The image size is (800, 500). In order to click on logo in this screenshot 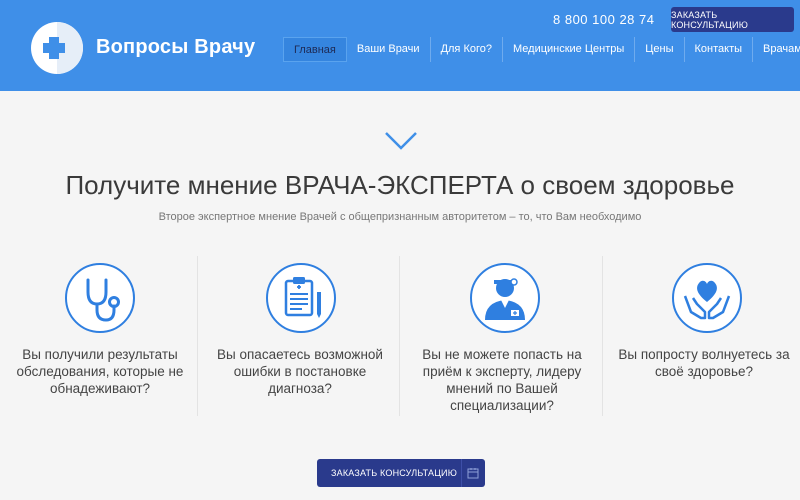, I will do `click(57, 48)`.